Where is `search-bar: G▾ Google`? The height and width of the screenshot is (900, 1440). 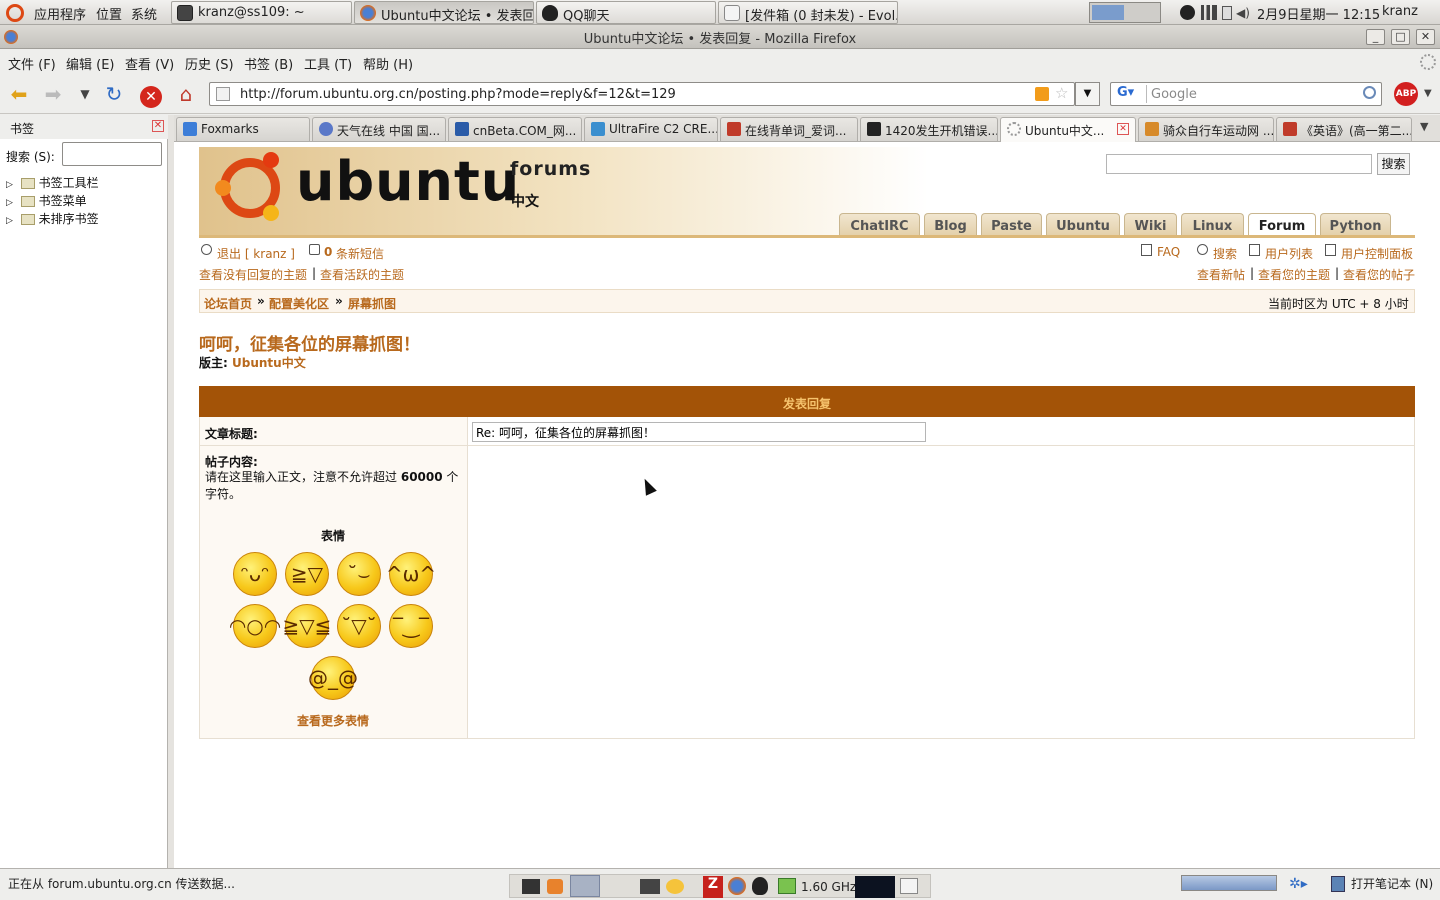
search-bar: G▾ Google is located at coordinates (1246, 94).